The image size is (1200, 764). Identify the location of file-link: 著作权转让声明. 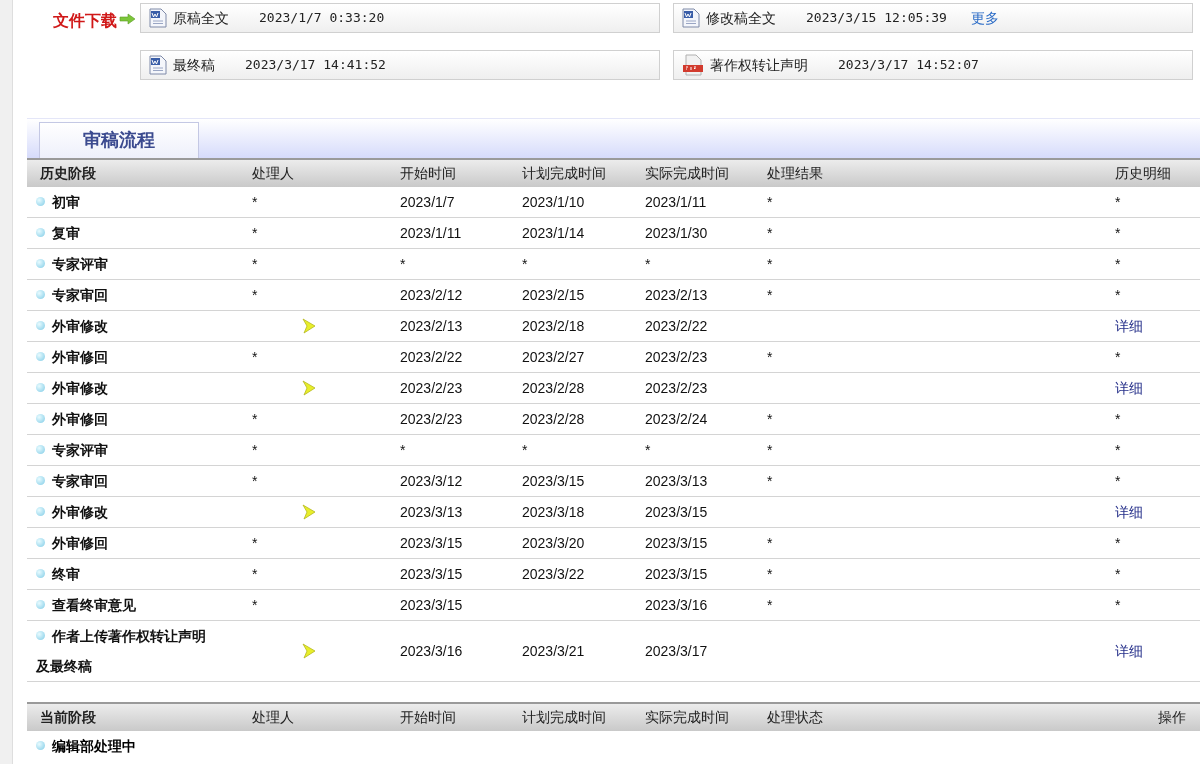
(759, 65).